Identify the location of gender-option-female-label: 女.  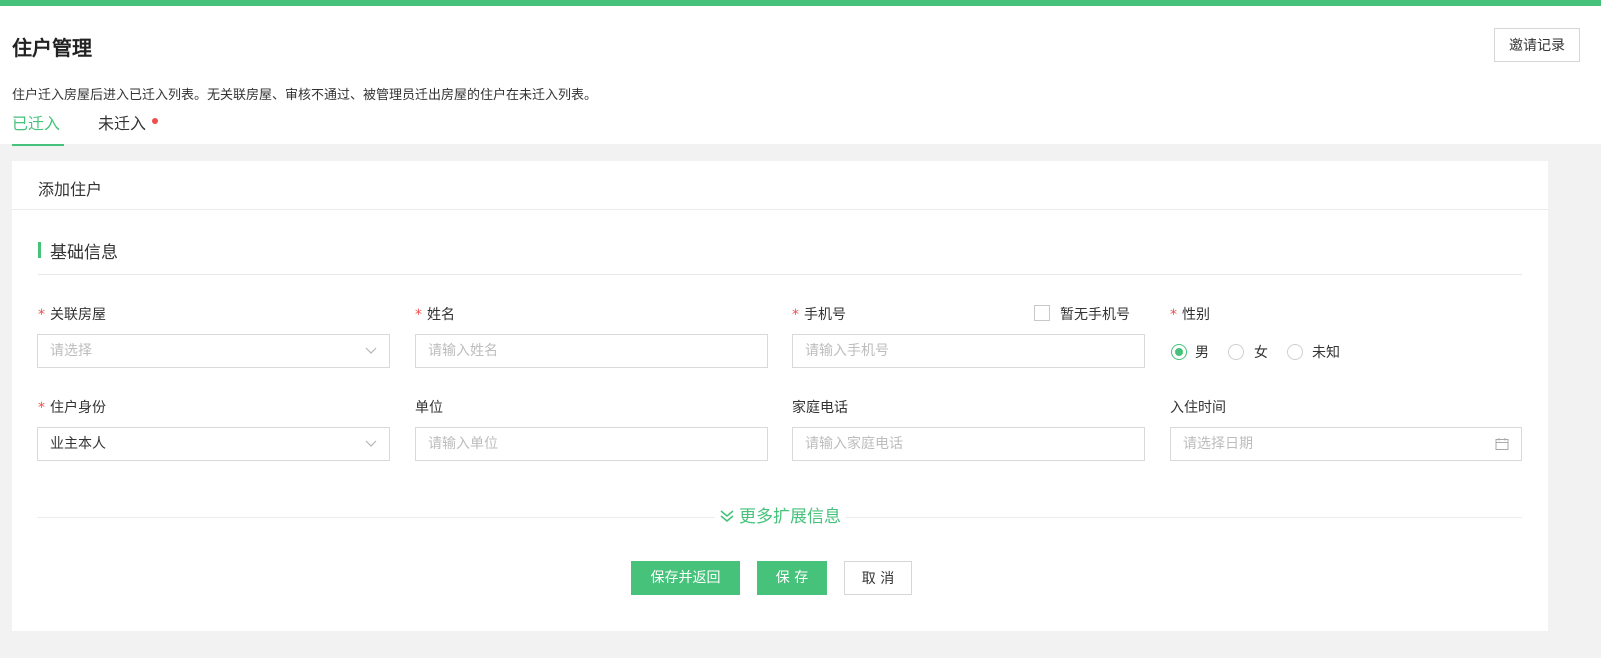
(1261, 353).